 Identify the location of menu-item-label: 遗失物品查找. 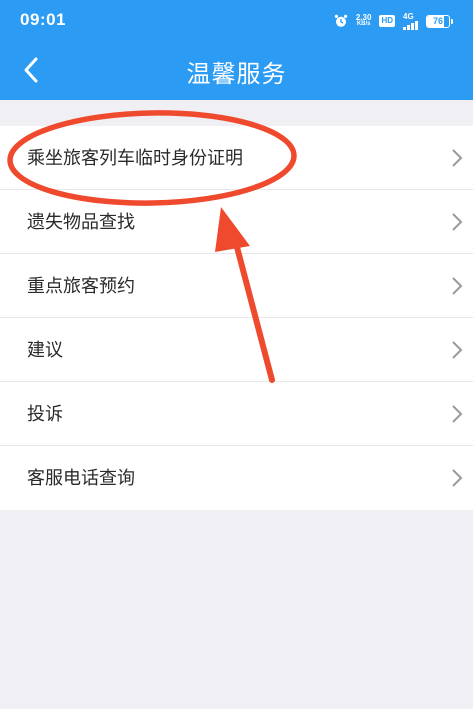
(81, 222).